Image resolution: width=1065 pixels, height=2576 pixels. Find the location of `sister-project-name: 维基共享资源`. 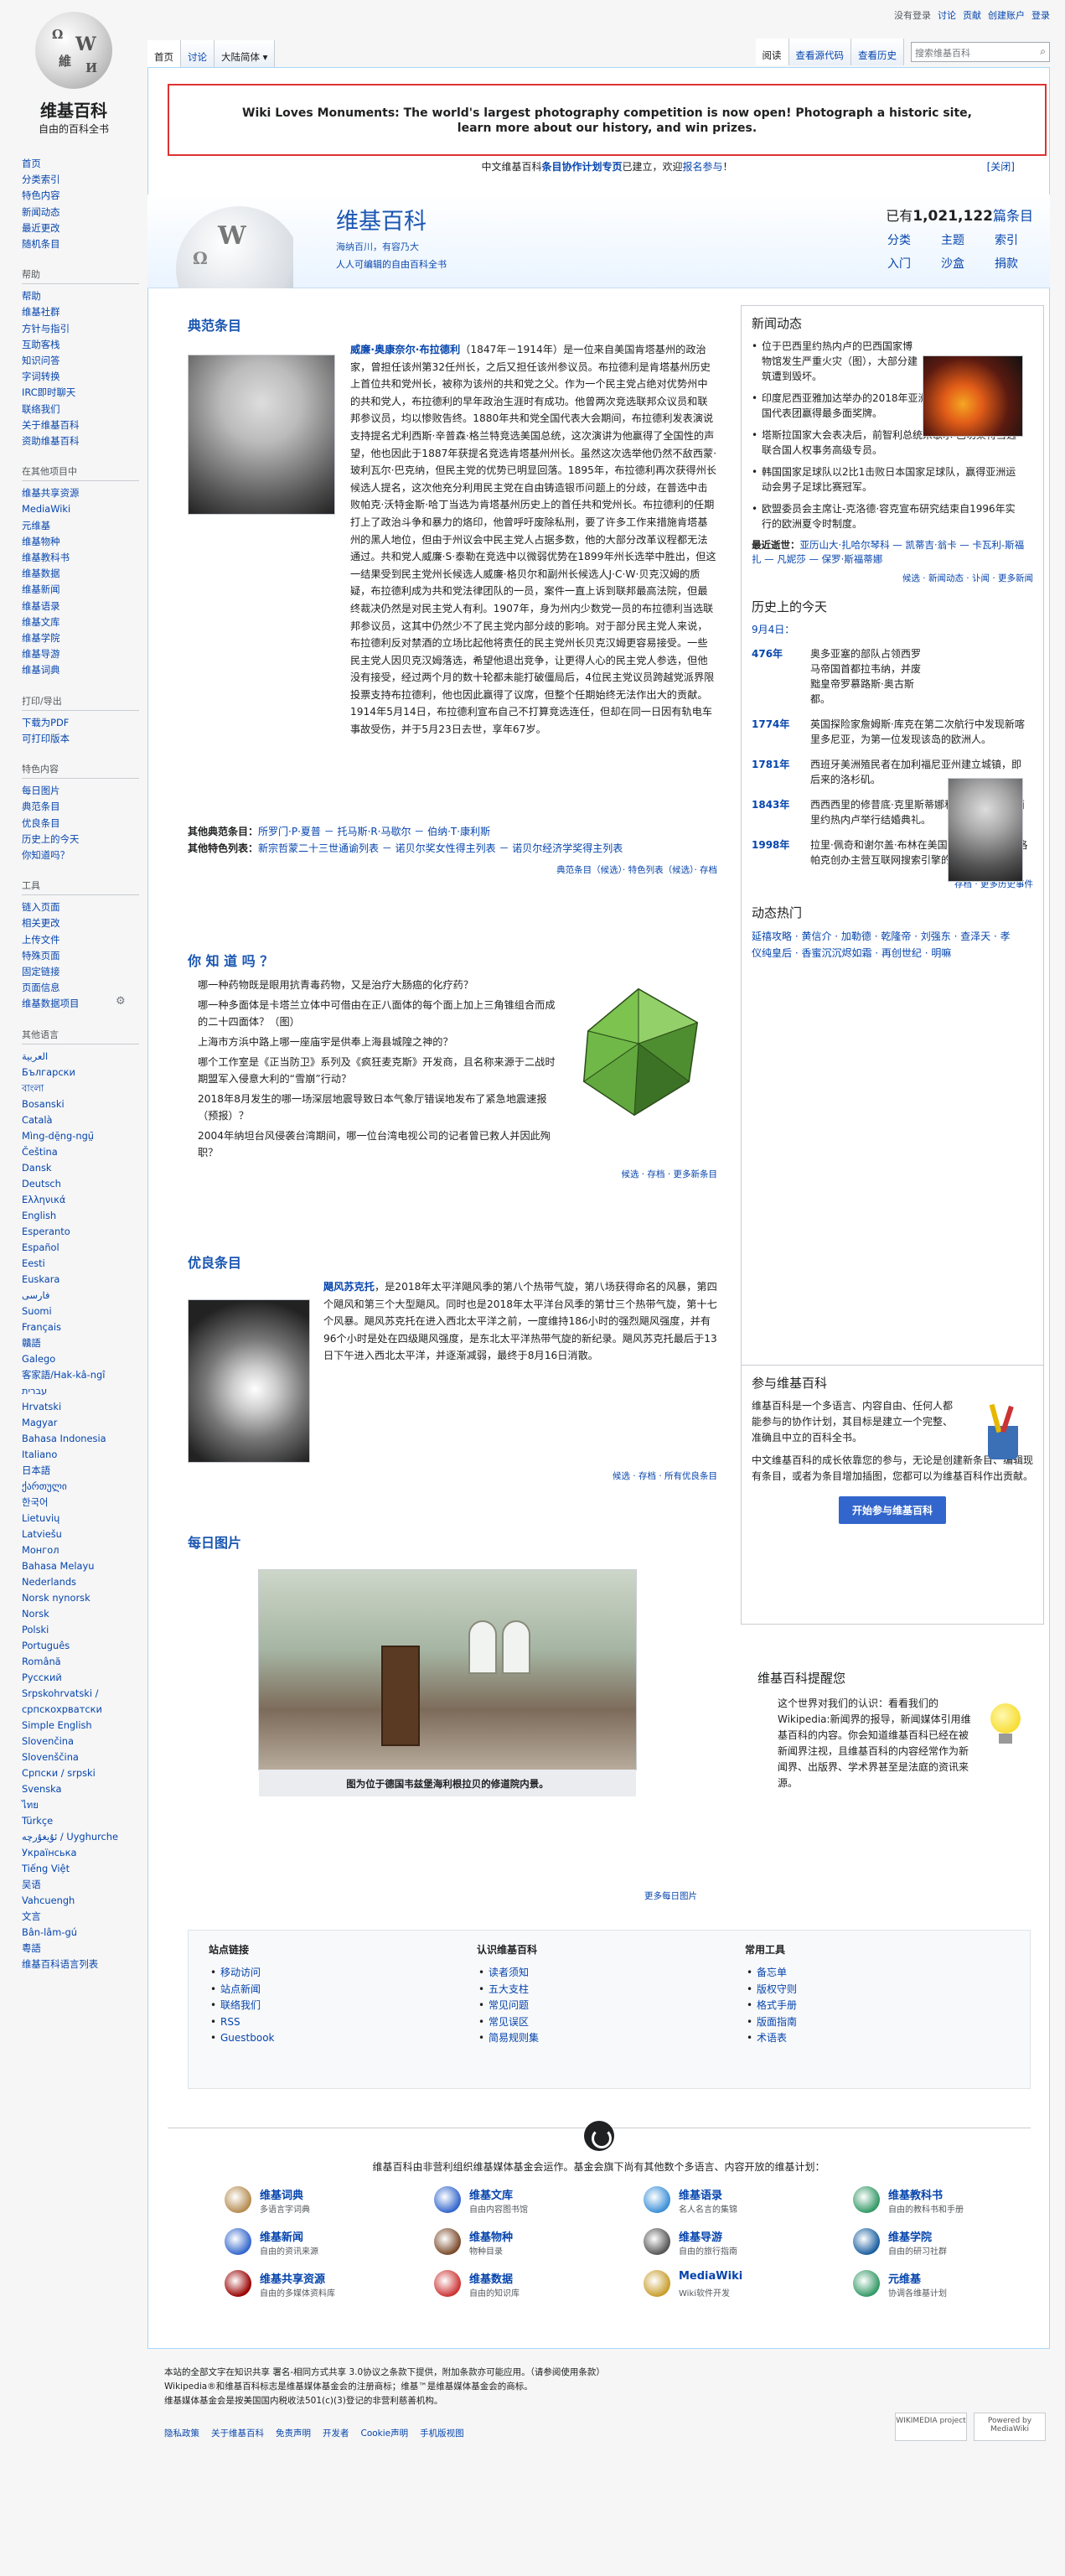

sister-project-name: 维基共享资源 is located at coordinates (292, 2278).